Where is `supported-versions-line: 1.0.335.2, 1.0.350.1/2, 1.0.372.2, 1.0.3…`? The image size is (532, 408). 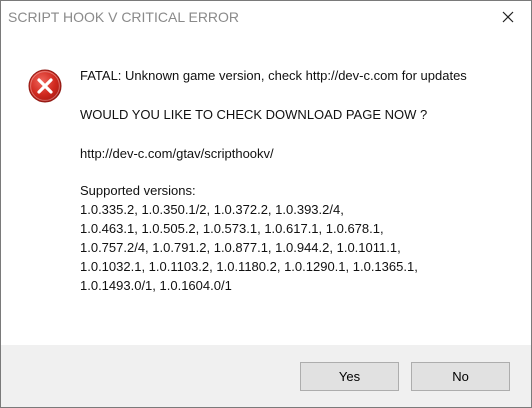
supported-versions-line: 1.0.335.2, 1.0.350.1/2, 1.0.372.2, 1.0.3… is located at coordinates (212, 209).